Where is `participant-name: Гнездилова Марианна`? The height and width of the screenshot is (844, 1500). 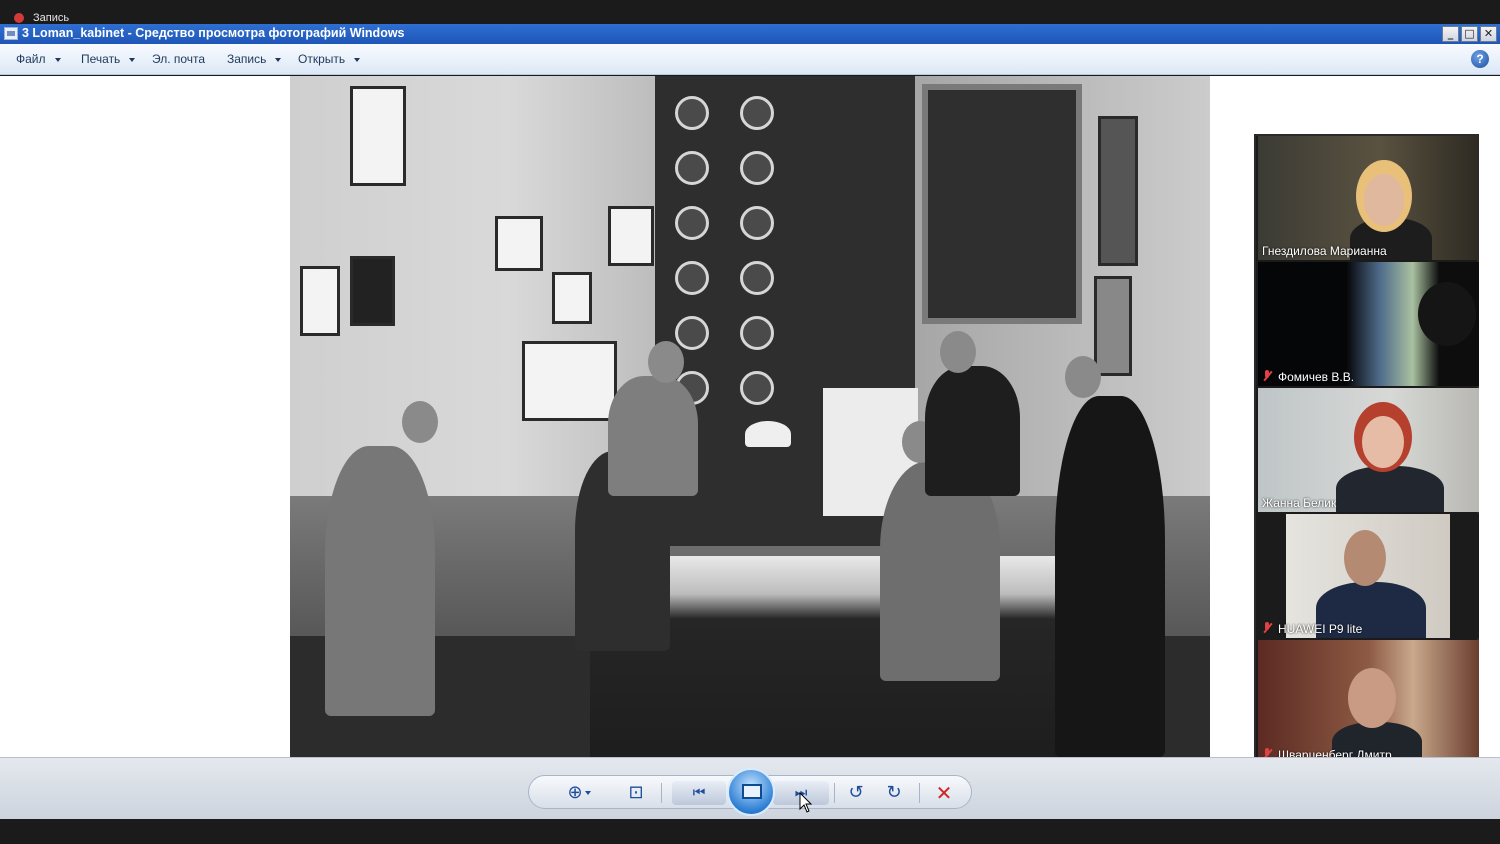 participant-name: Гнездилова Марианна is located at coordinates (1324, 251).